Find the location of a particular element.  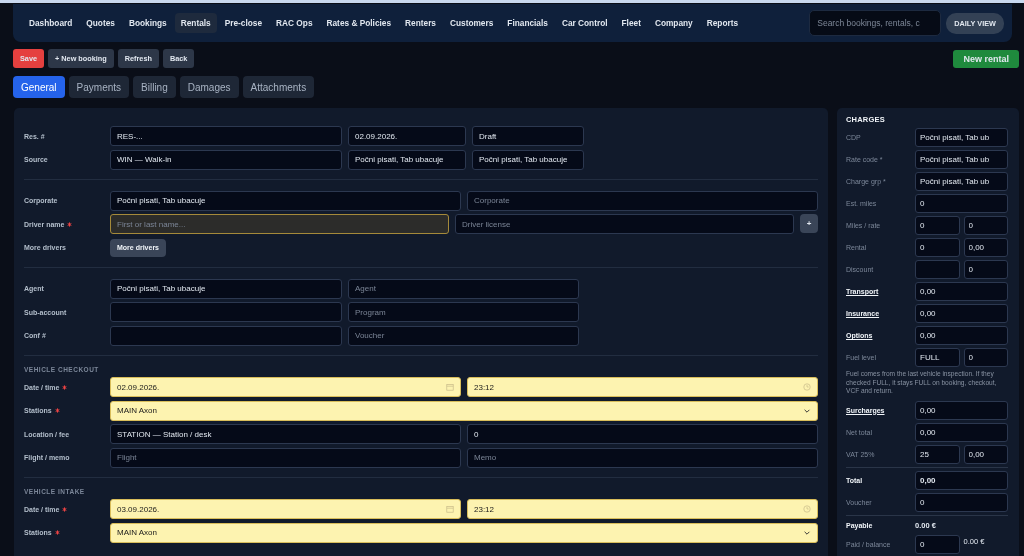

nav-tab: Rentals is located at coordinates (195, 23).